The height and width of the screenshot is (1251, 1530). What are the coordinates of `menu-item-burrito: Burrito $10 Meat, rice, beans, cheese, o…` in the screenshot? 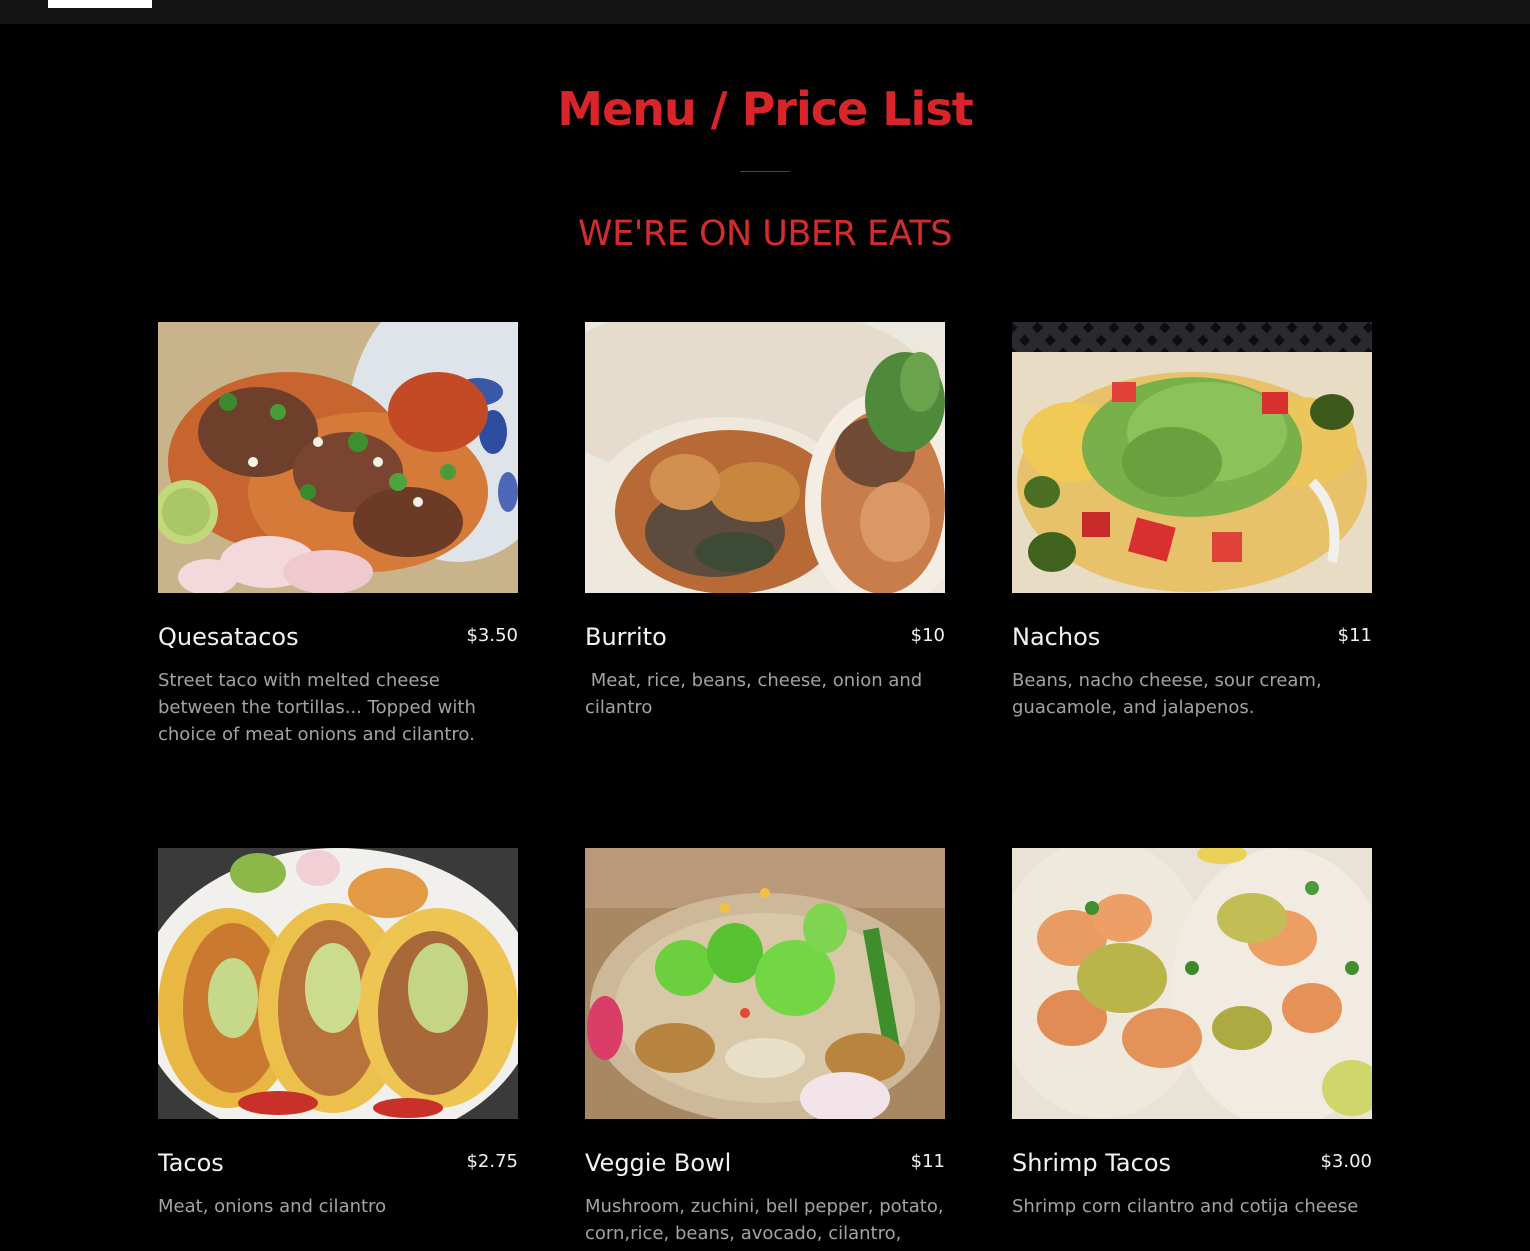 It's located at (765, 521).